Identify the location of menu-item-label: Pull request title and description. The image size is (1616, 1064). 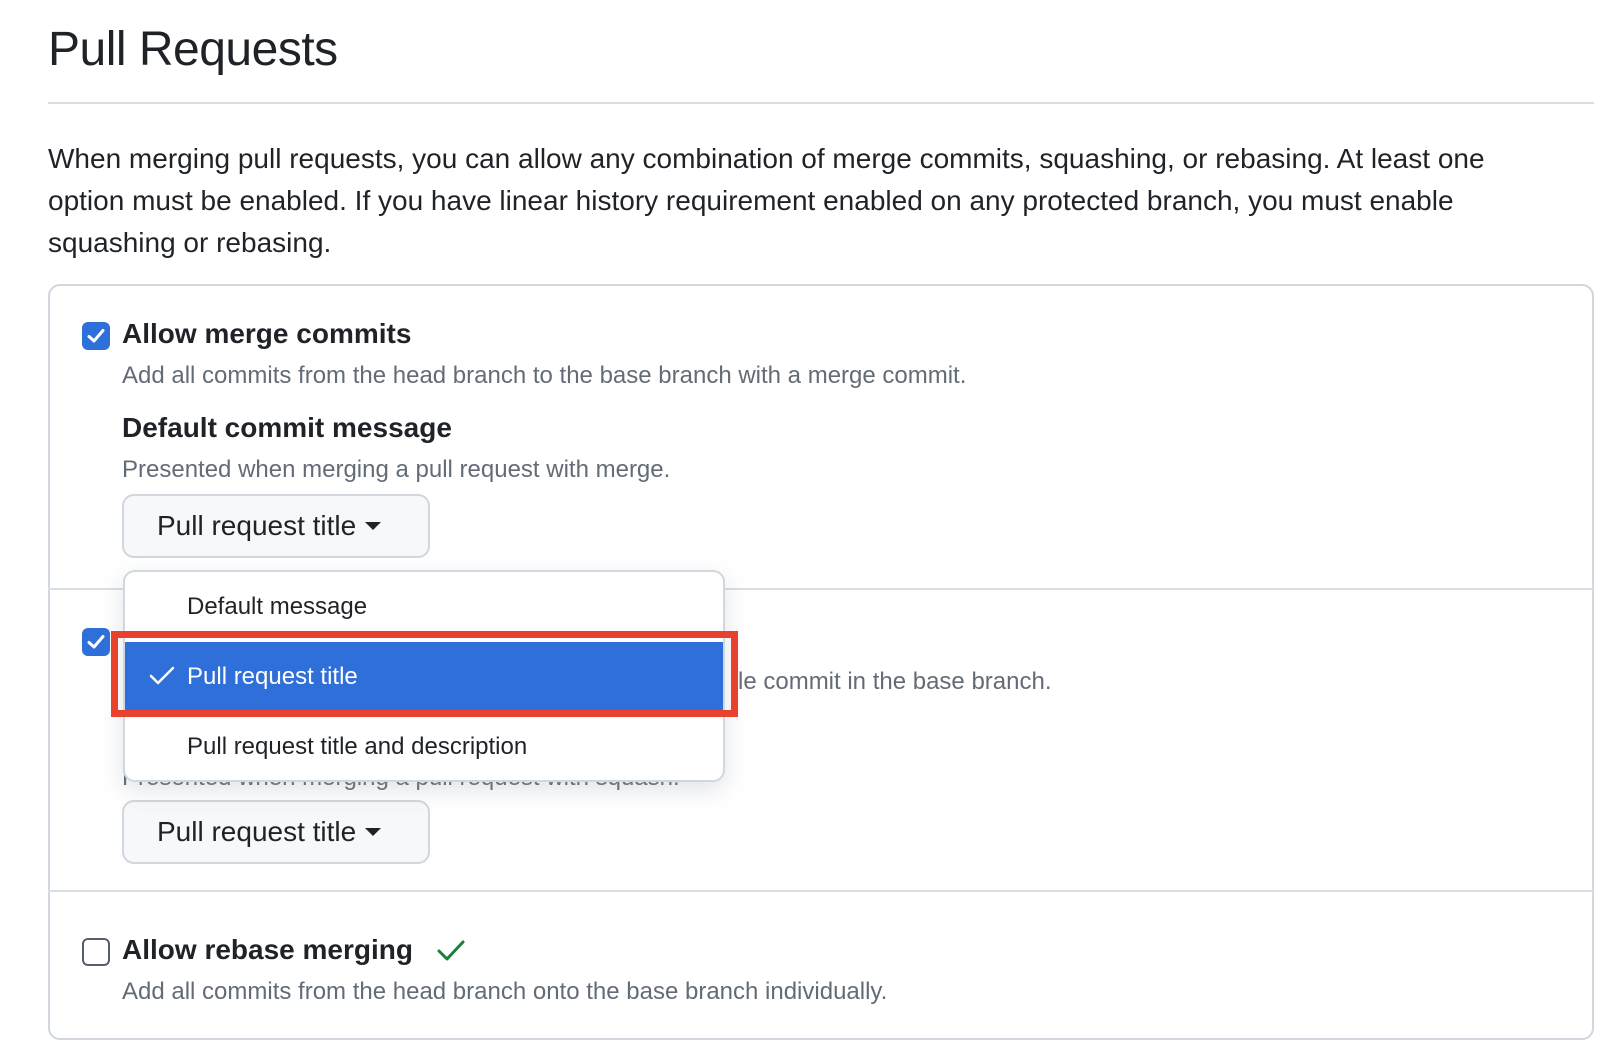
(357, 746).